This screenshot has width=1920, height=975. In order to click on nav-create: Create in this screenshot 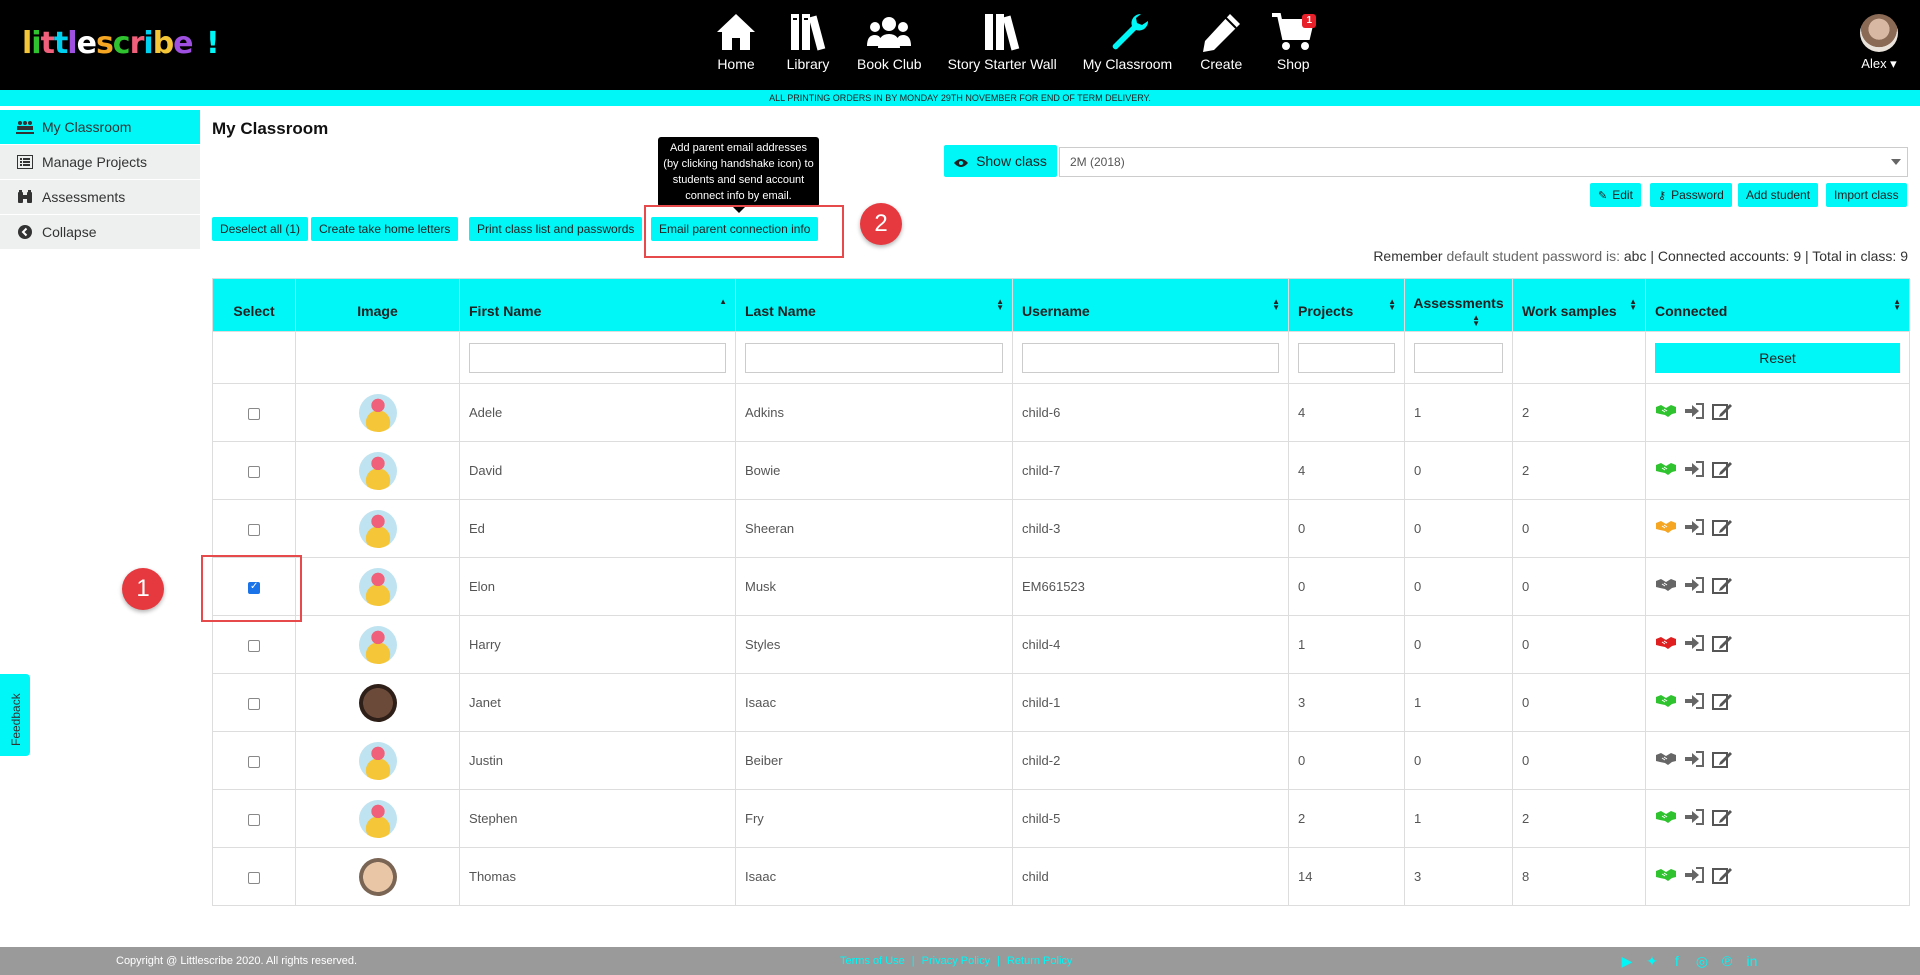, I will do `click(1221, 41)`.